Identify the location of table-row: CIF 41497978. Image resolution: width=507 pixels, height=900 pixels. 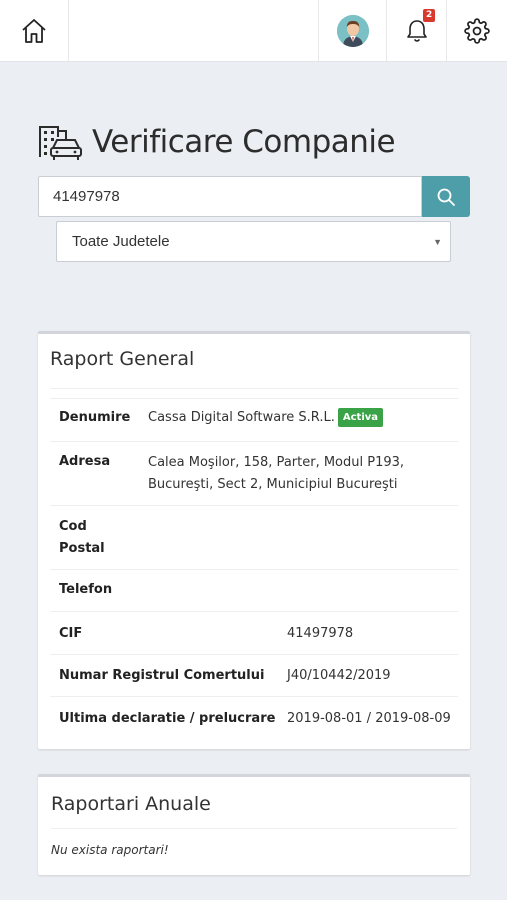
(254, 632).